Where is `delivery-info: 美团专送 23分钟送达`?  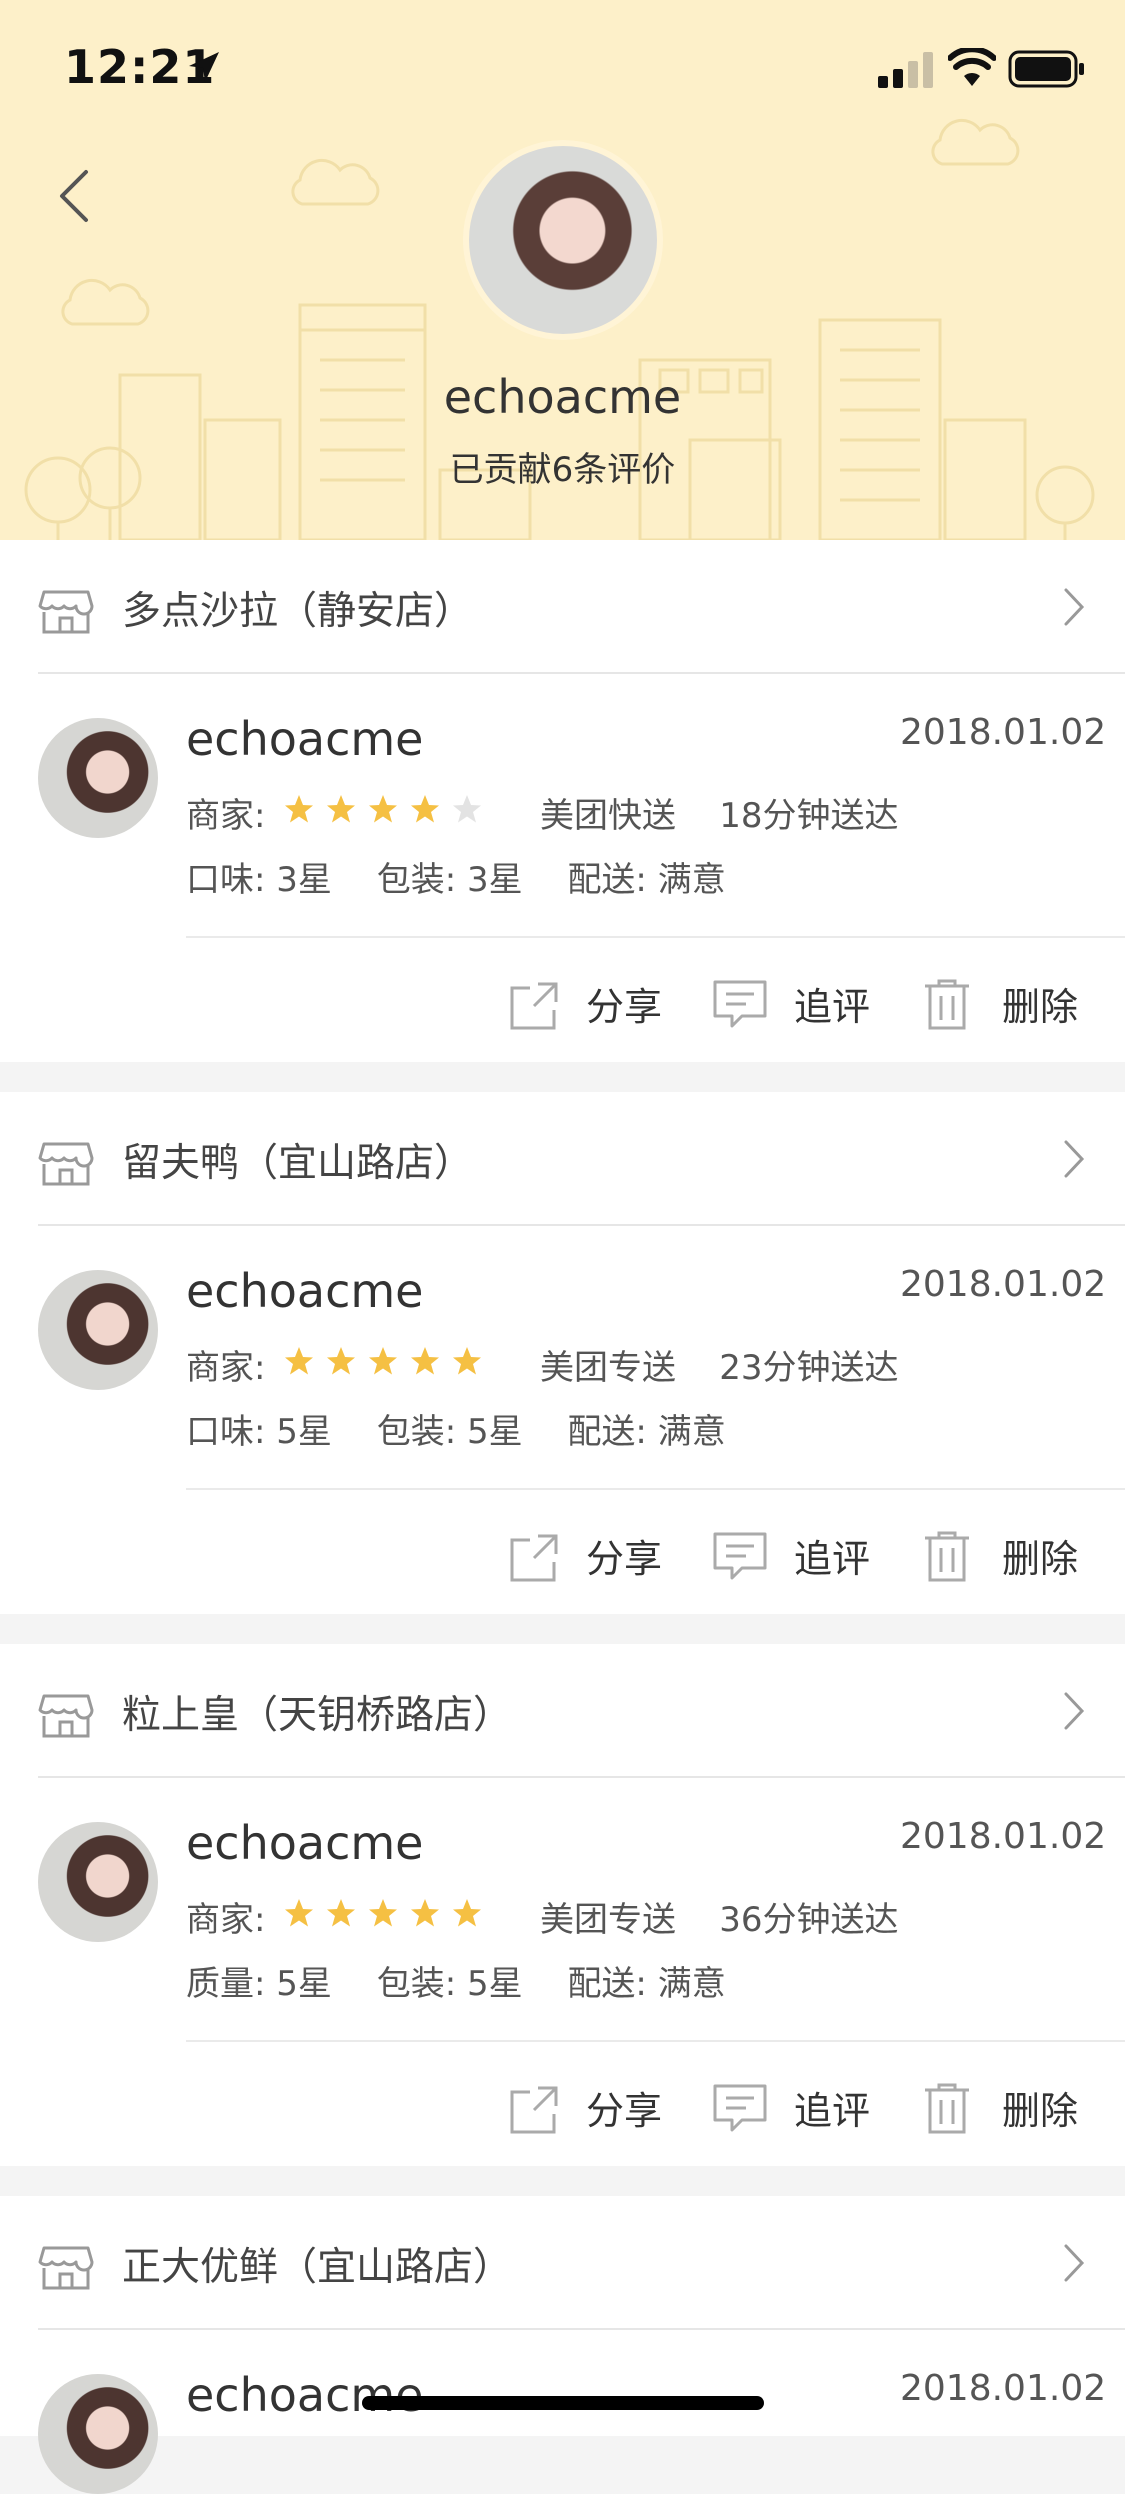 delivery-info: 美团专送 23分钟送达 is located at coordinates (719, 1364).